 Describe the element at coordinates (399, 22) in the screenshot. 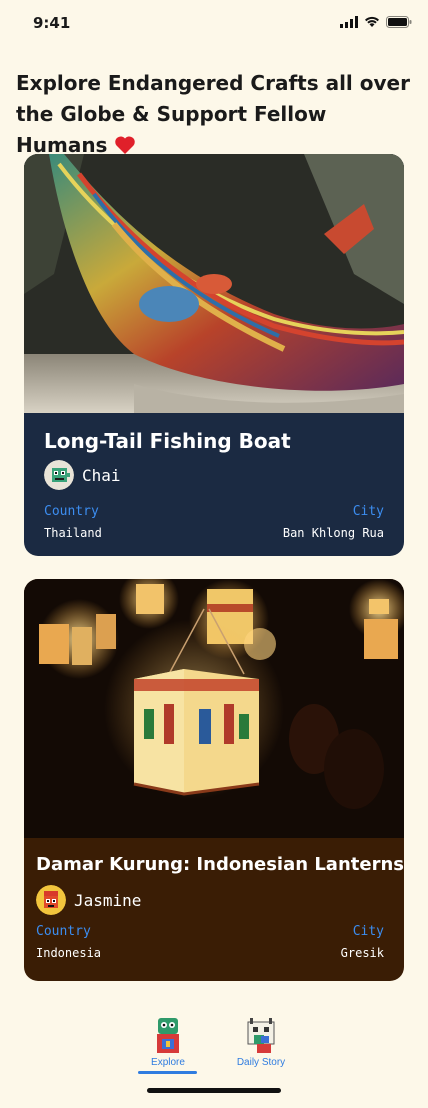

I see `battery-icon` at that location.